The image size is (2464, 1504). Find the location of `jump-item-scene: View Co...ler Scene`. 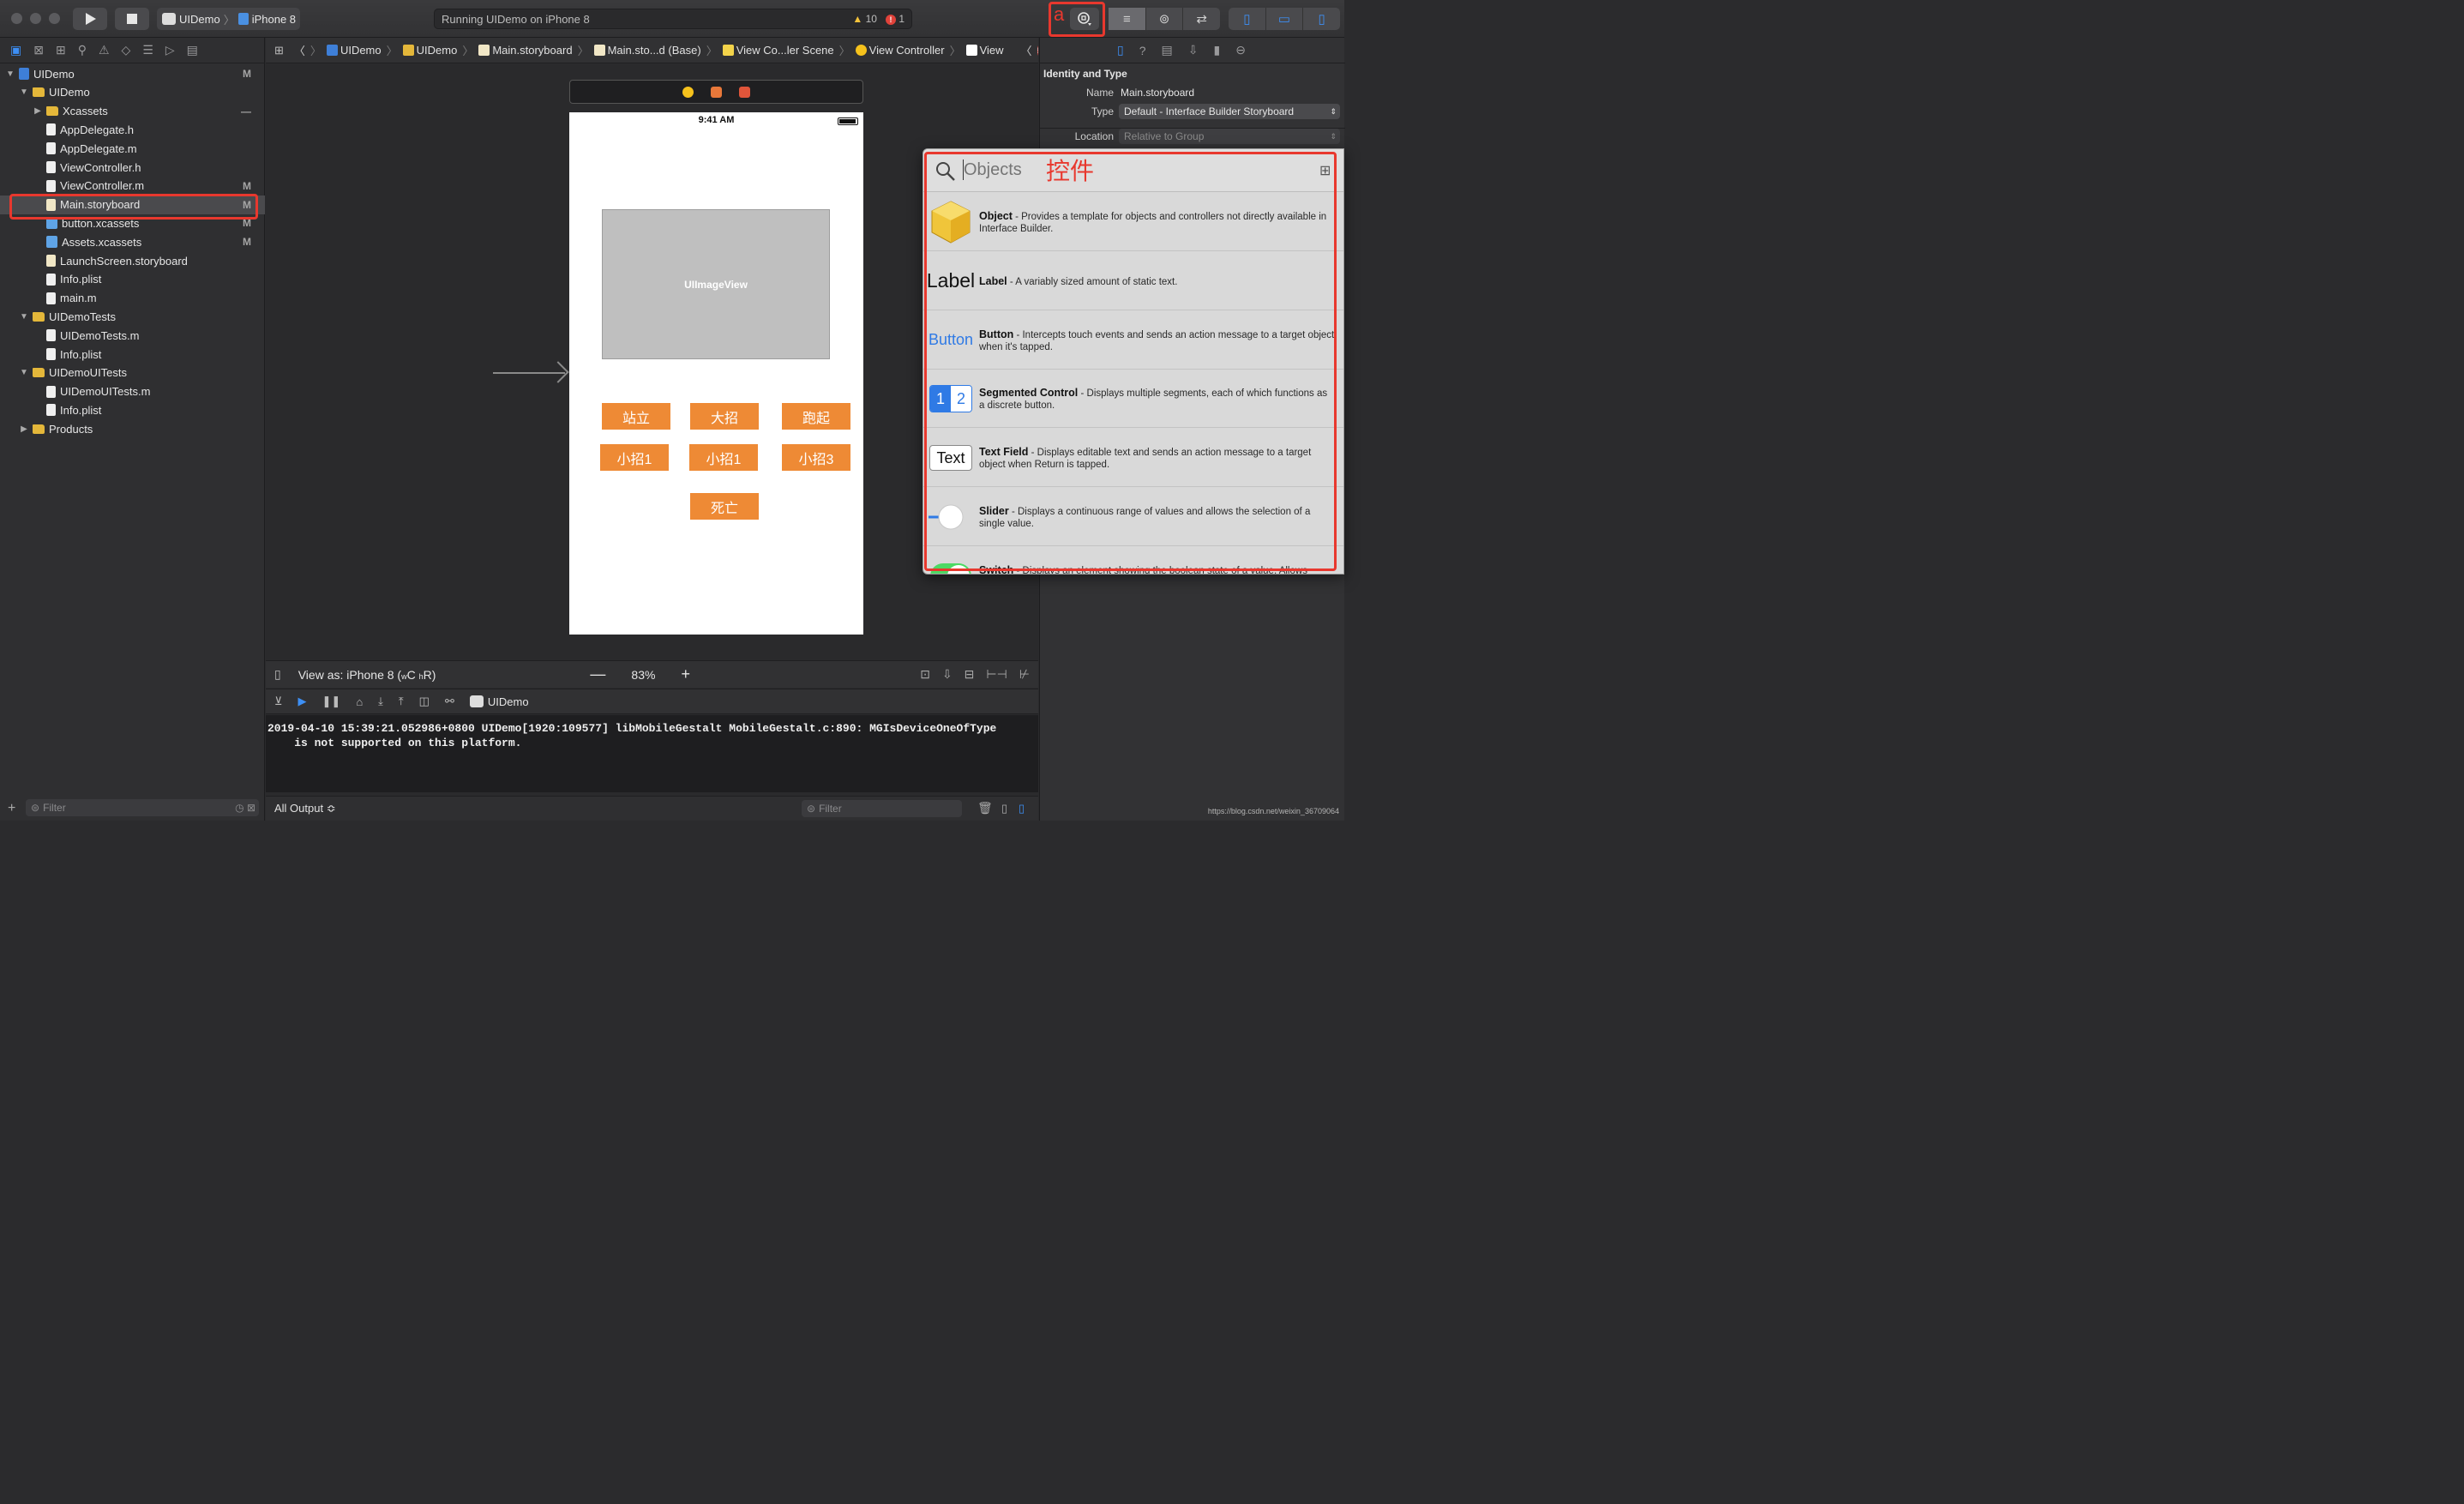

jump-item-scene: View Co...ler Scene is located at coordinates (778, 50).